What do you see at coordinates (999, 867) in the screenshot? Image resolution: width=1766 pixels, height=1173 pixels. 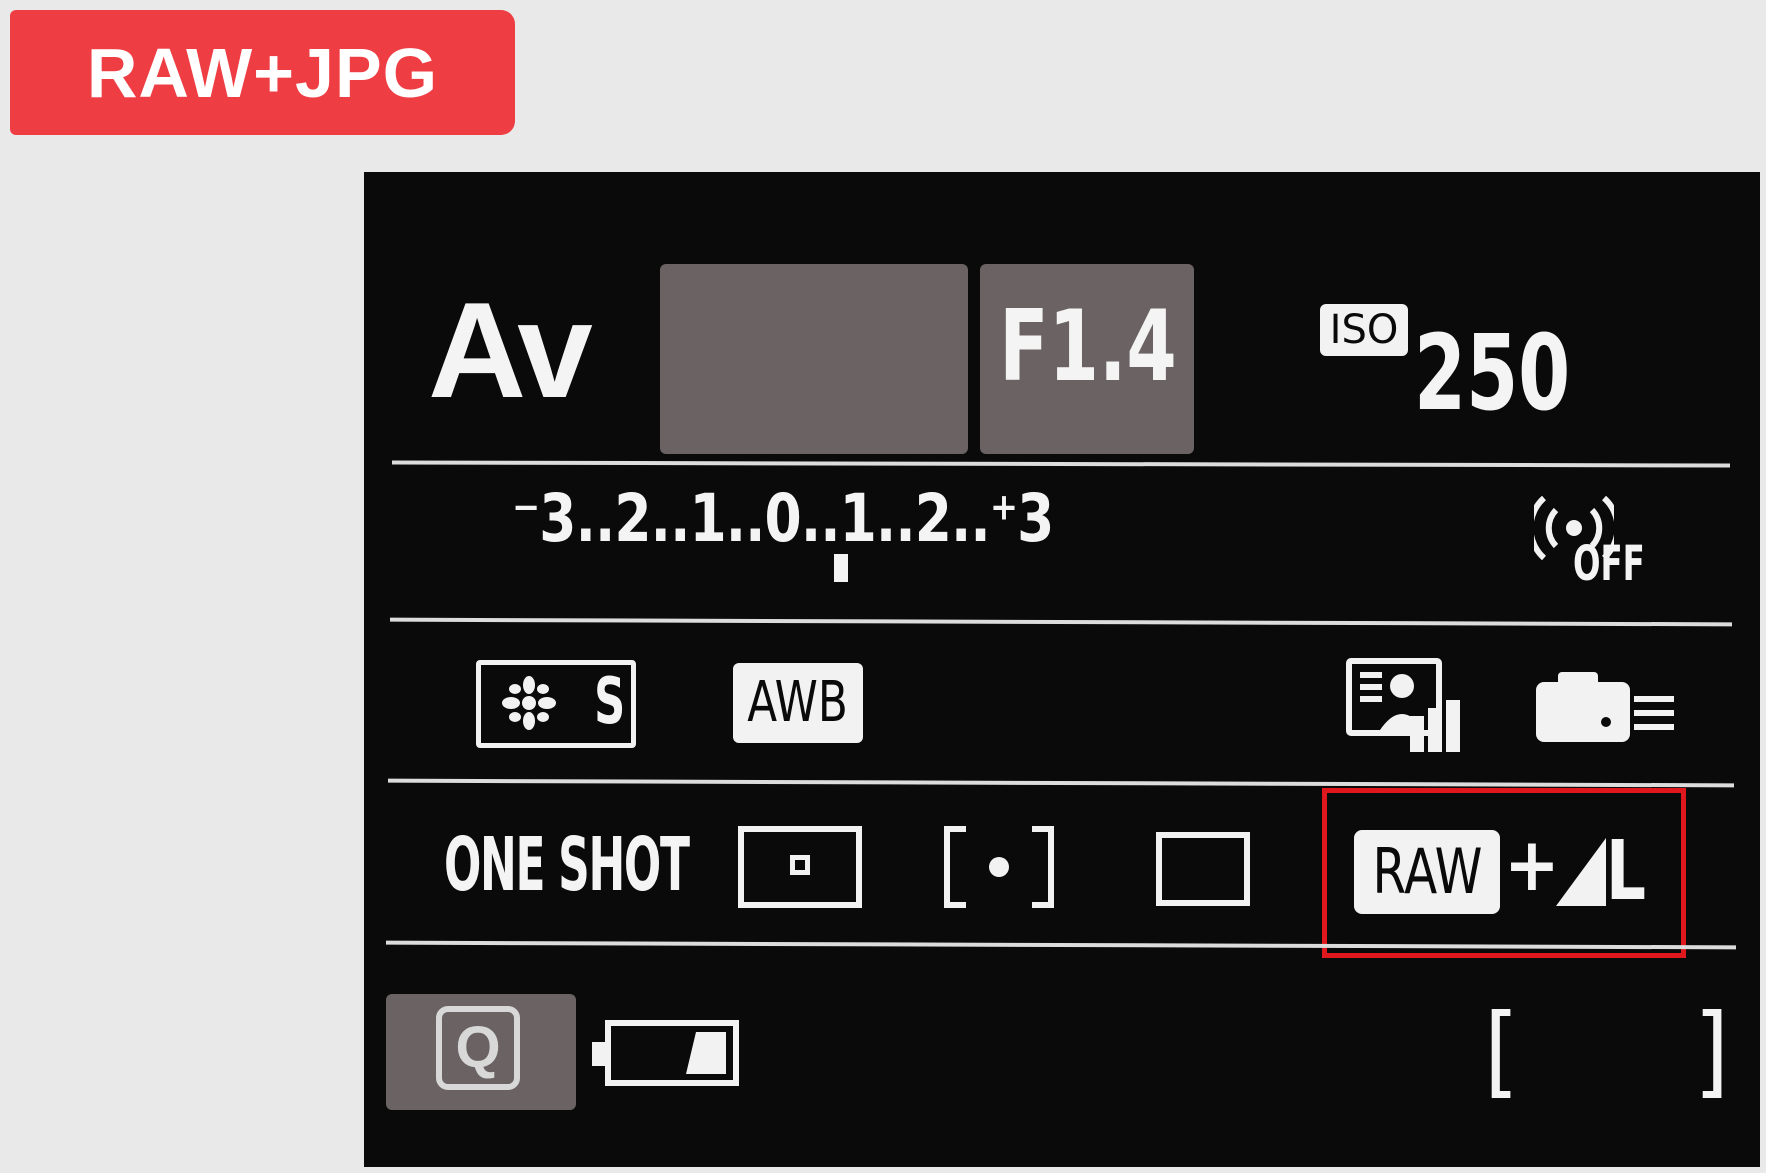 I see `partial-metering-icon` at bounding box center [999, 867].